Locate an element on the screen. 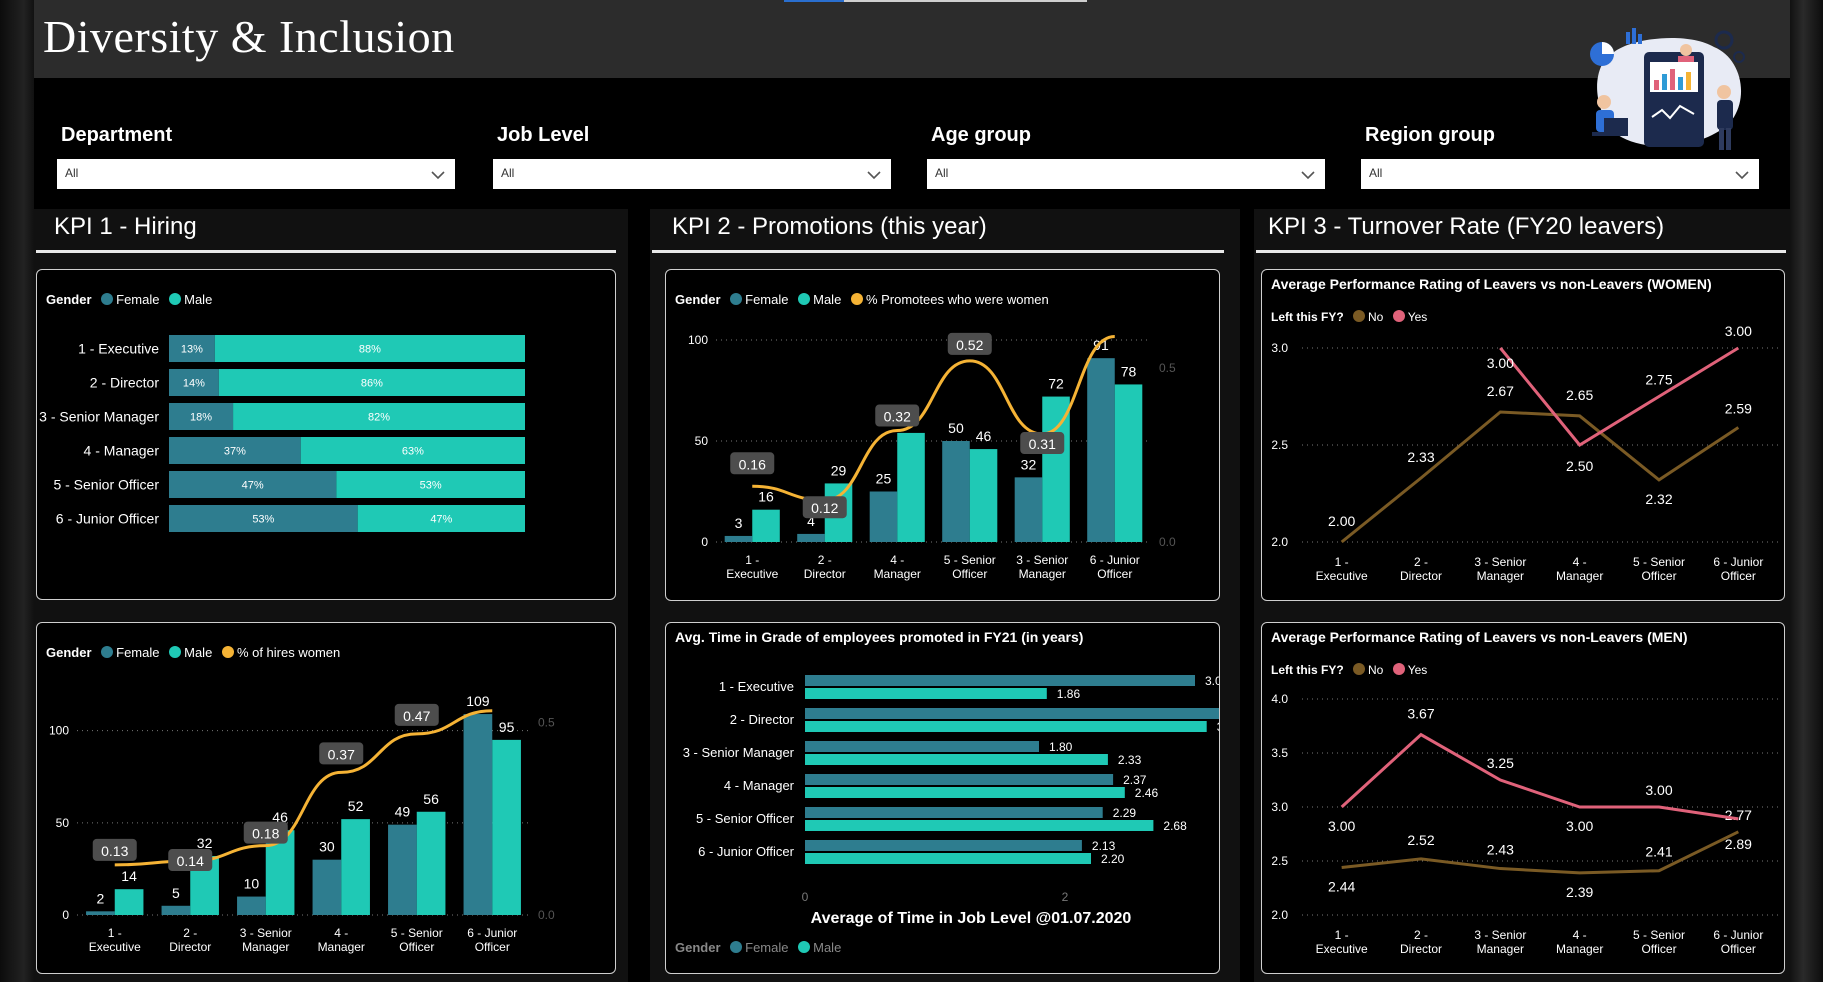 This screenshot has height=982, width=1823. bar-value-label: 95 is located at coordinates (507, 727).